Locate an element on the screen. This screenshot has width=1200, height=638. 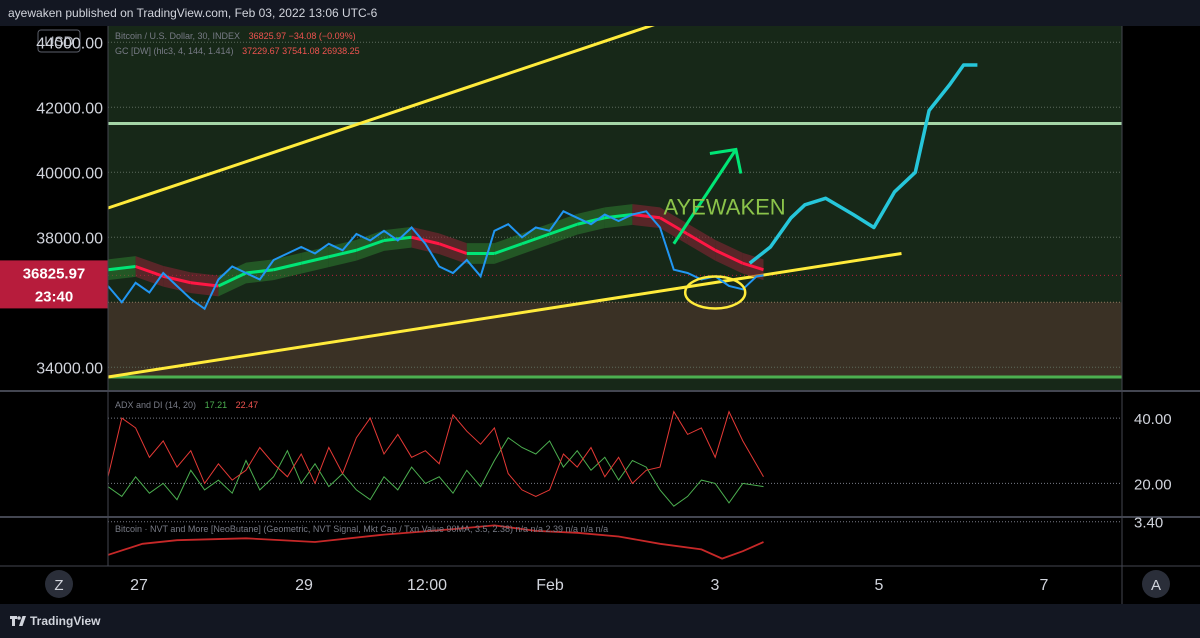
price-tick-label: 44000.00 is located at coordinates (69, 43).